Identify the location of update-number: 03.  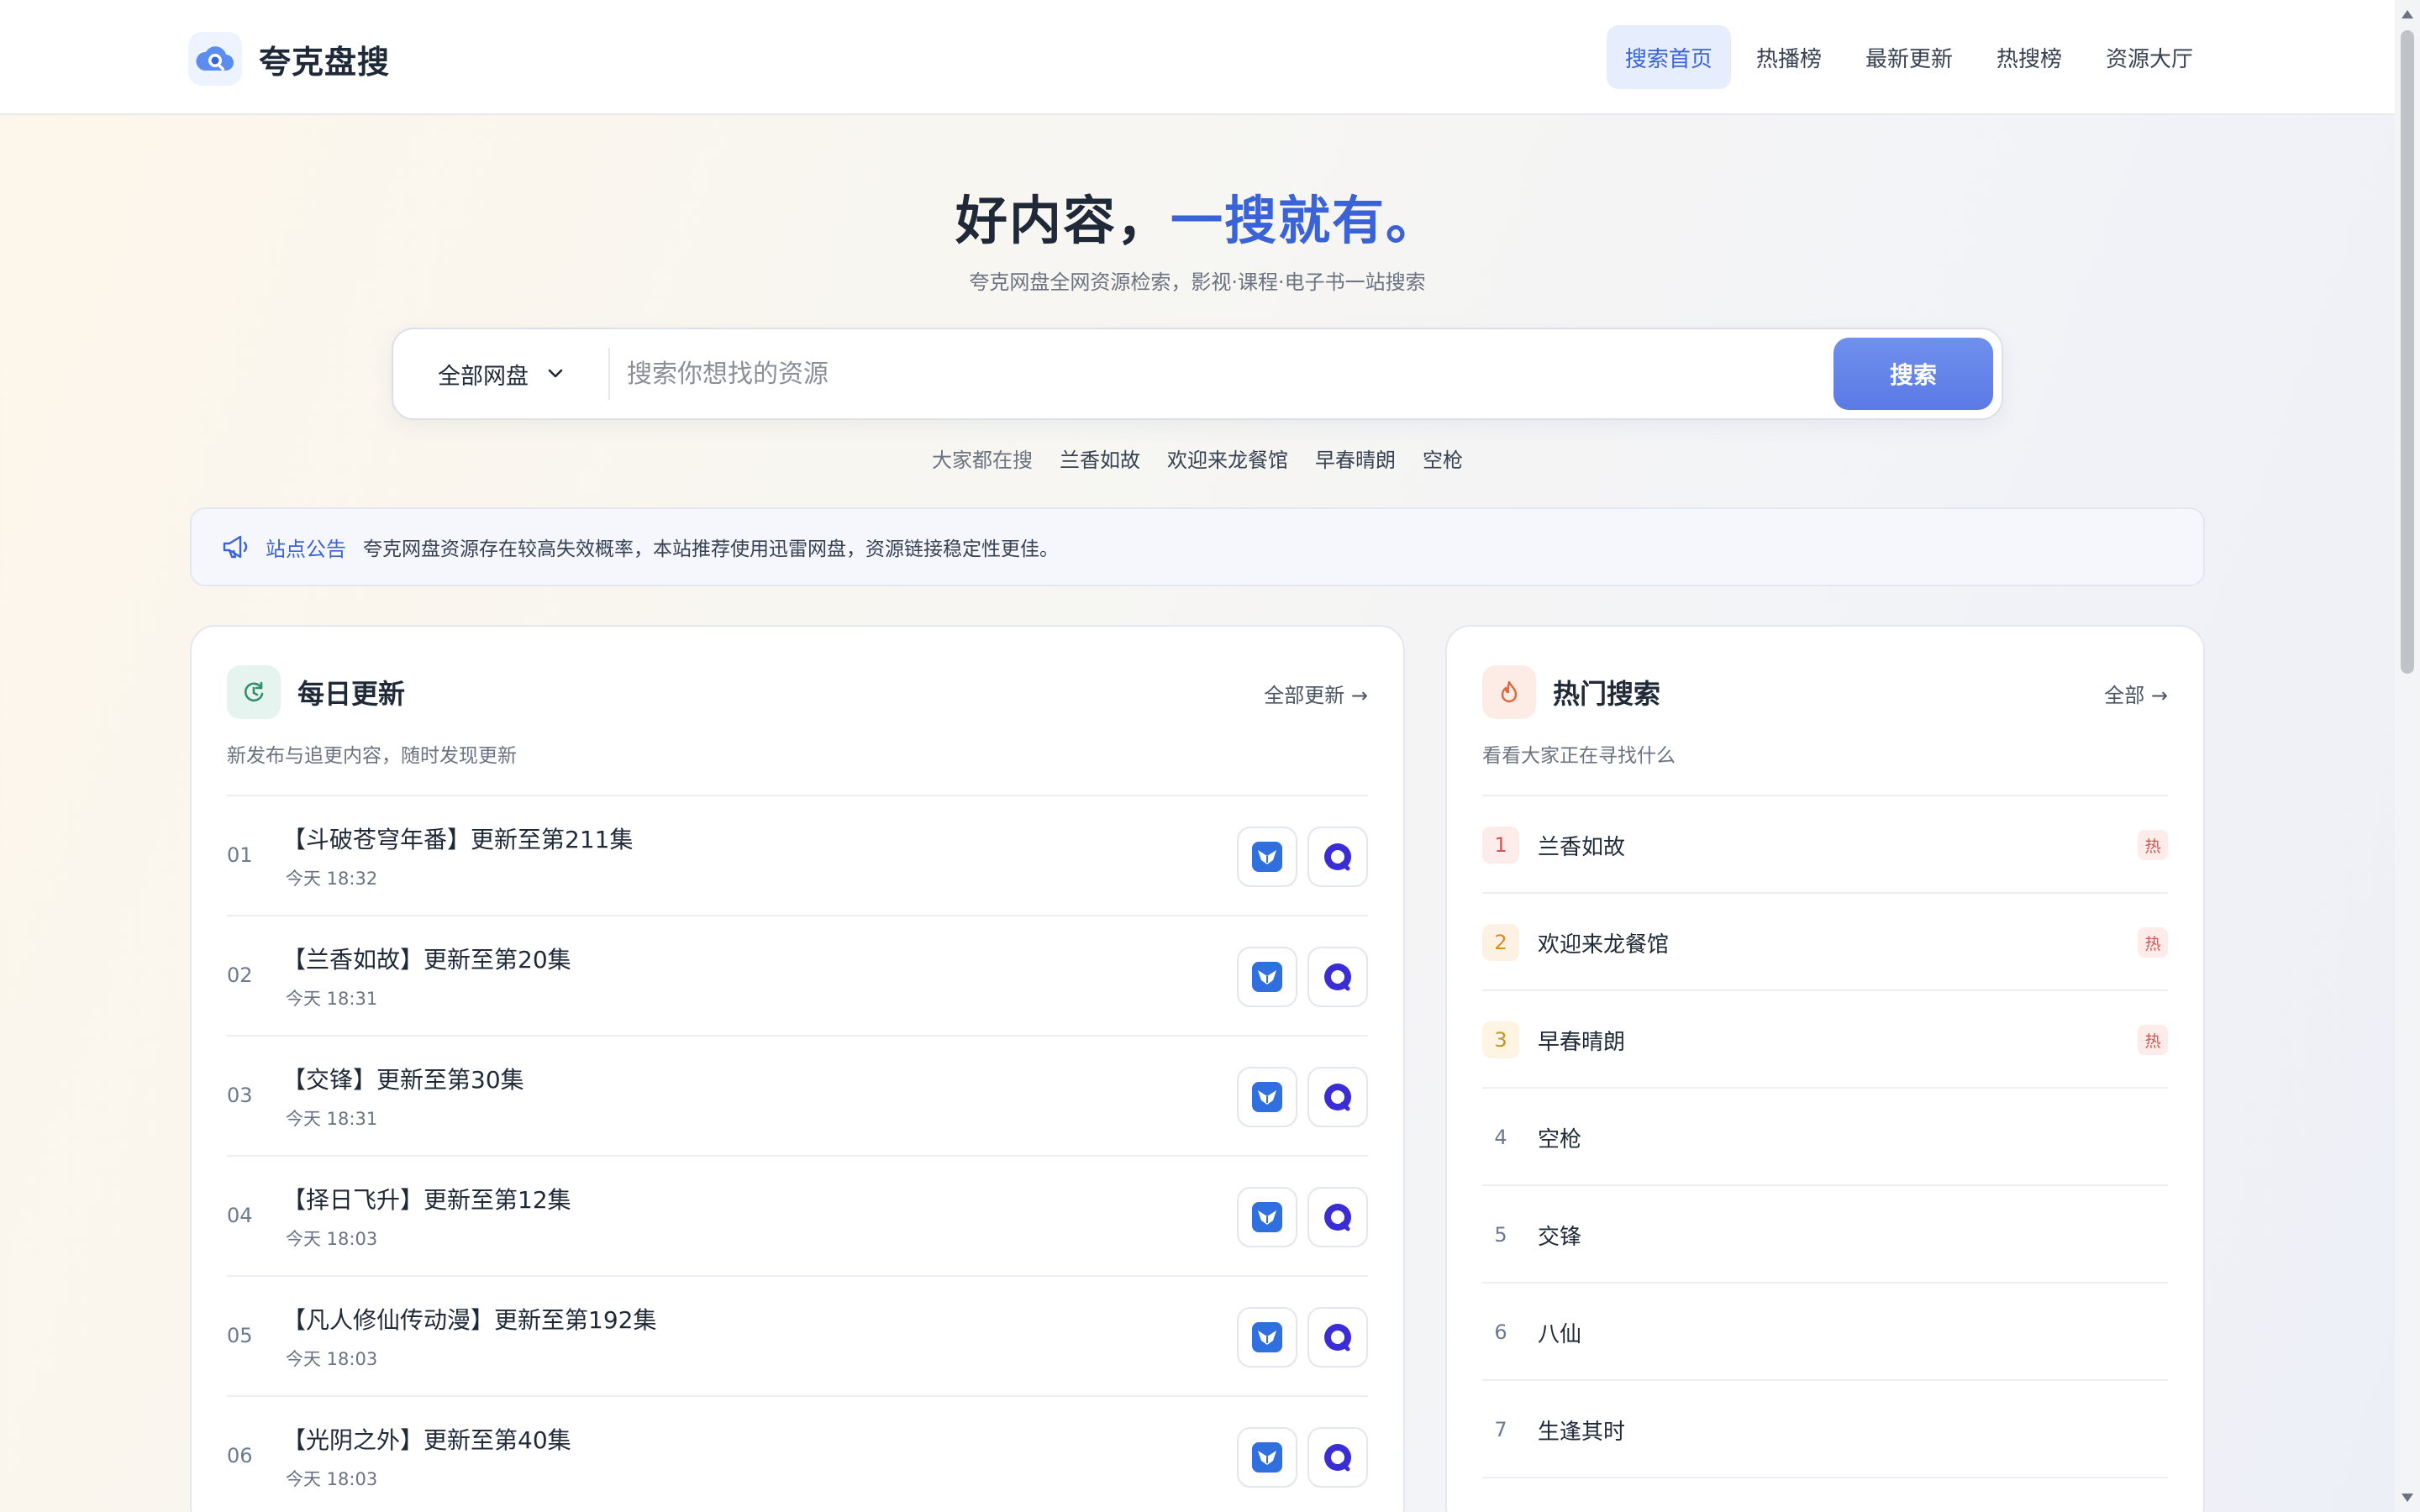
(240, 1095).